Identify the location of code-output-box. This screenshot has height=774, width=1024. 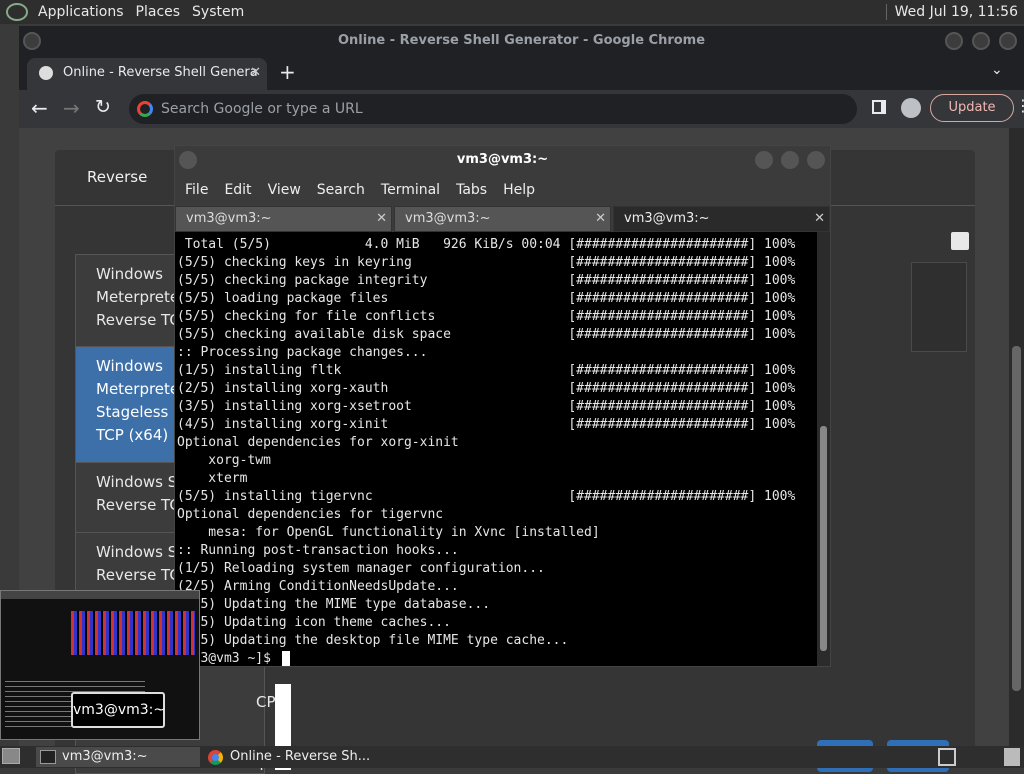
(939, 307).